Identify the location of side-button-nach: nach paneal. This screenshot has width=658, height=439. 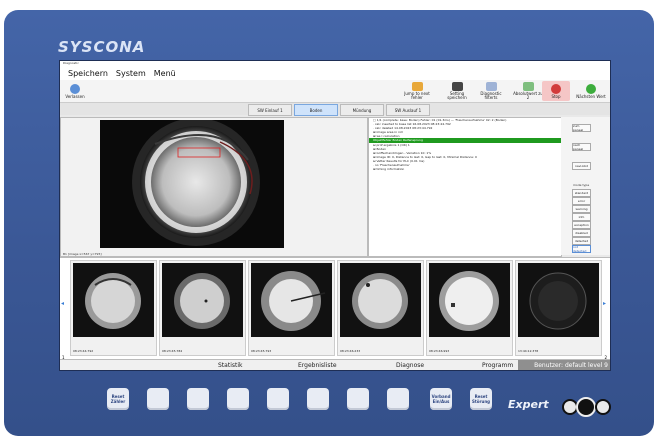
(581, 147).